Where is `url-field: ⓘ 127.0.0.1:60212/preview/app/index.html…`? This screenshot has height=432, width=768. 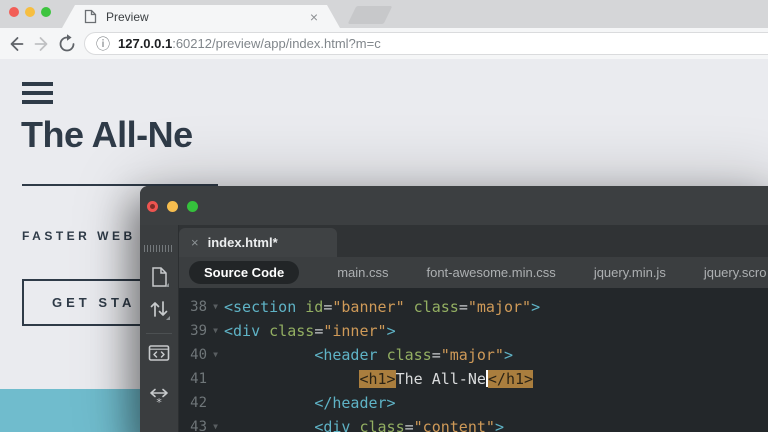 url-field: ⓘ 127.0.0.1:60212/preview/app/index.html… is located at coordinates (426, 43).